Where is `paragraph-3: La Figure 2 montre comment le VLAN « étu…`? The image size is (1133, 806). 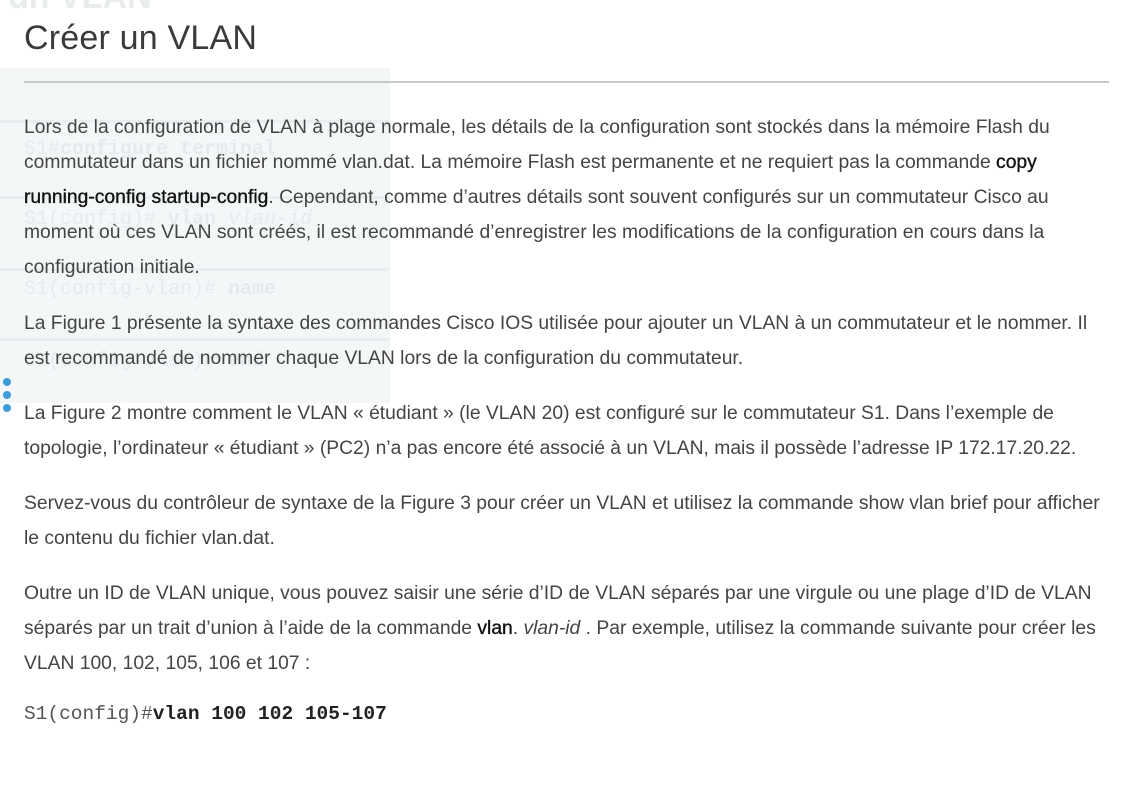
paragraph-3: La Figure 2 montre comment le VLAN « étu… is located at coordinates (550, 431).